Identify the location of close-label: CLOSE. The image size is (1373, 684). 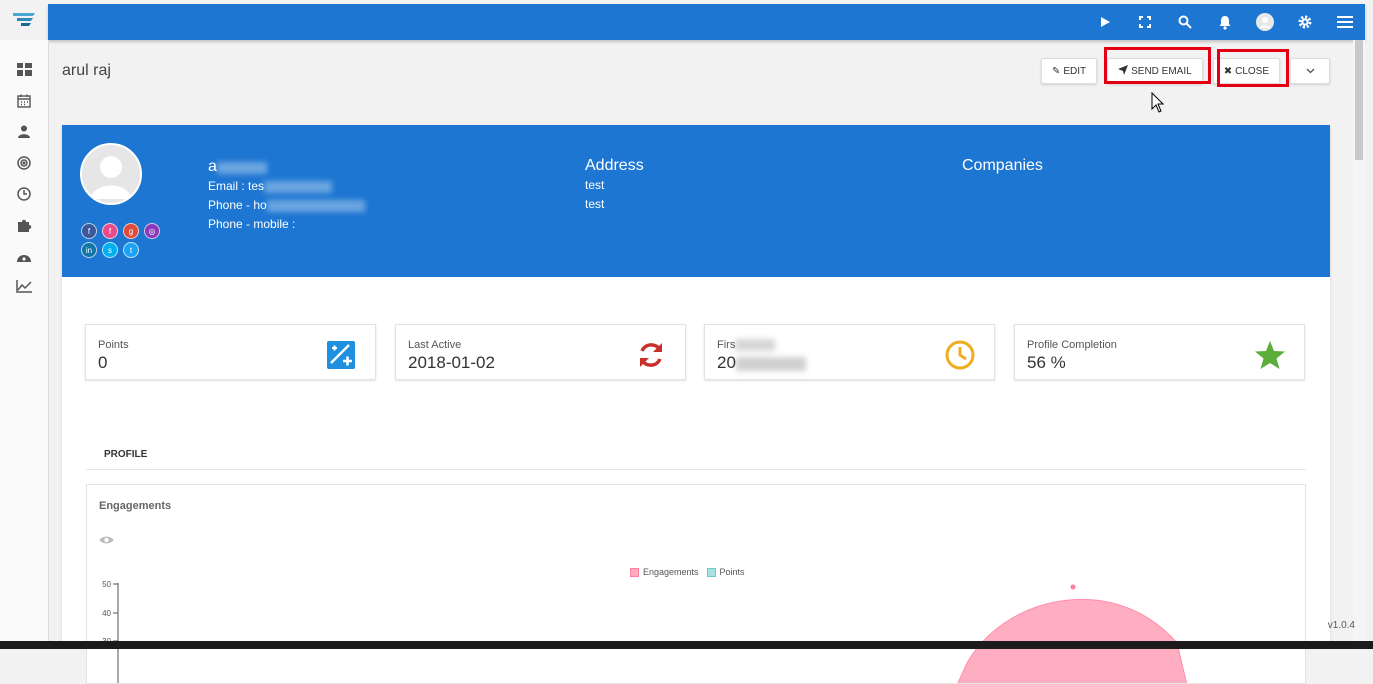
(1252, 71).